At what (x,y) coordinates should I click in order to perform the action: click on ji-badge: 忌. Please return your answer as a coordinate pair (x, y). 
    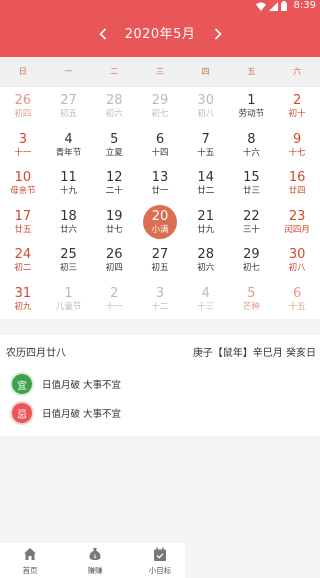
    Looking at the image, I should click on (22, 413).